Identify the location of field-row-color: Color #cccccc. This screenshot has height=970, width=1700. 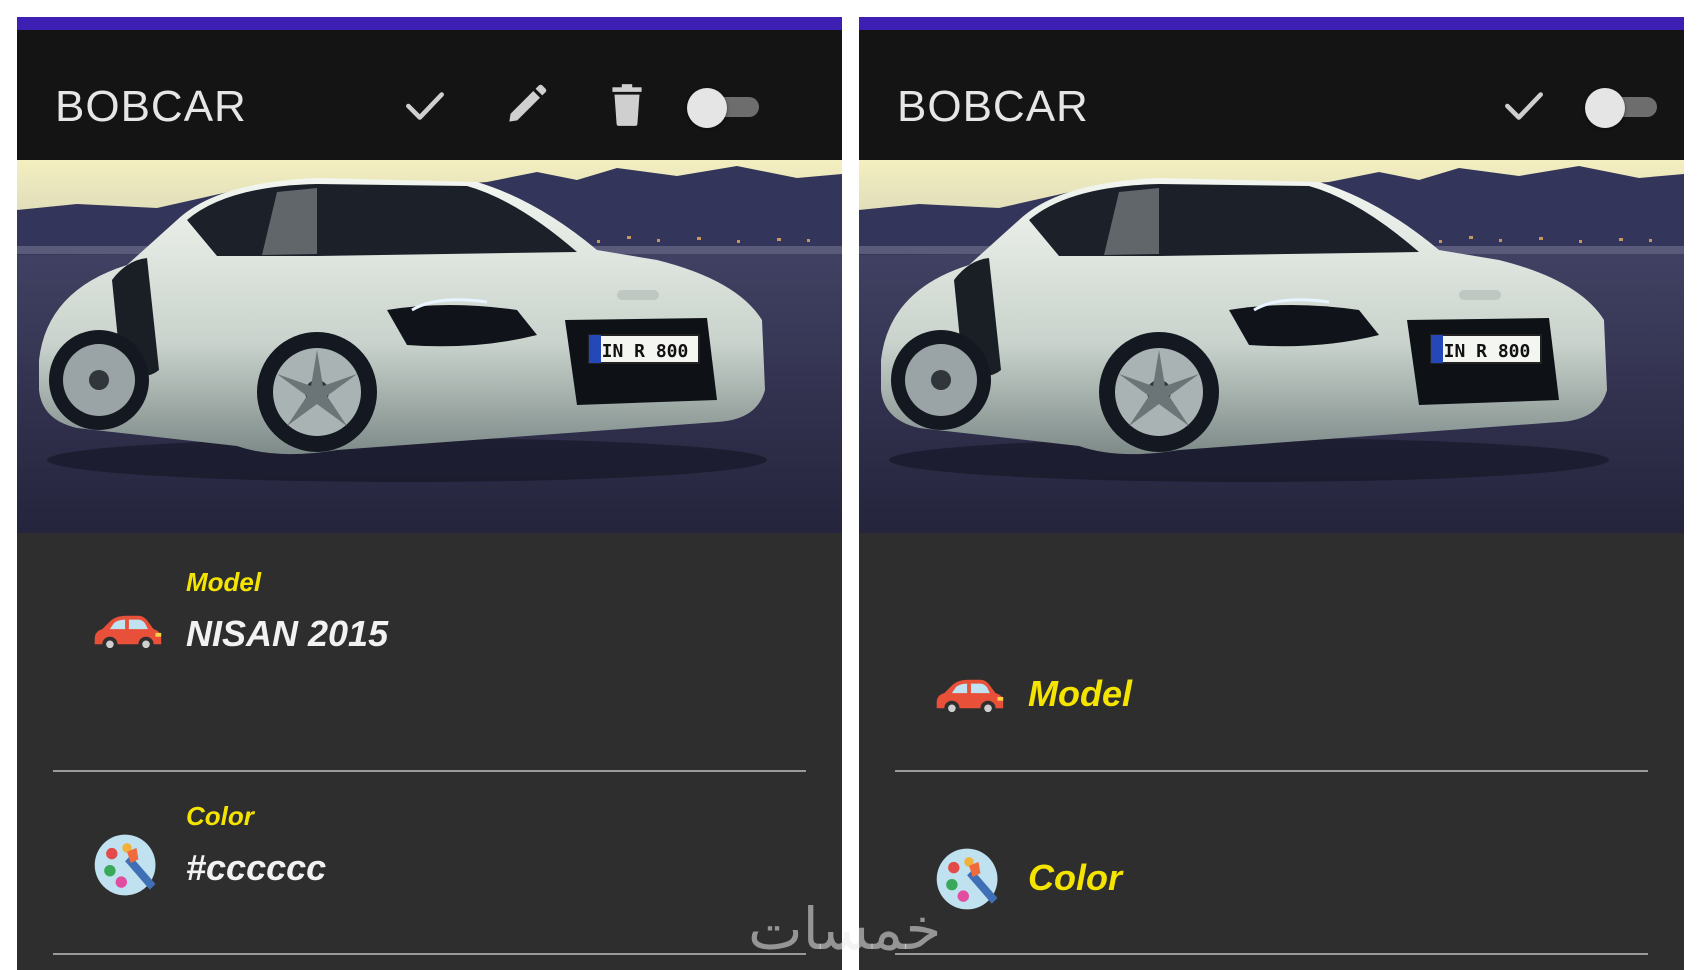
(429, 861).